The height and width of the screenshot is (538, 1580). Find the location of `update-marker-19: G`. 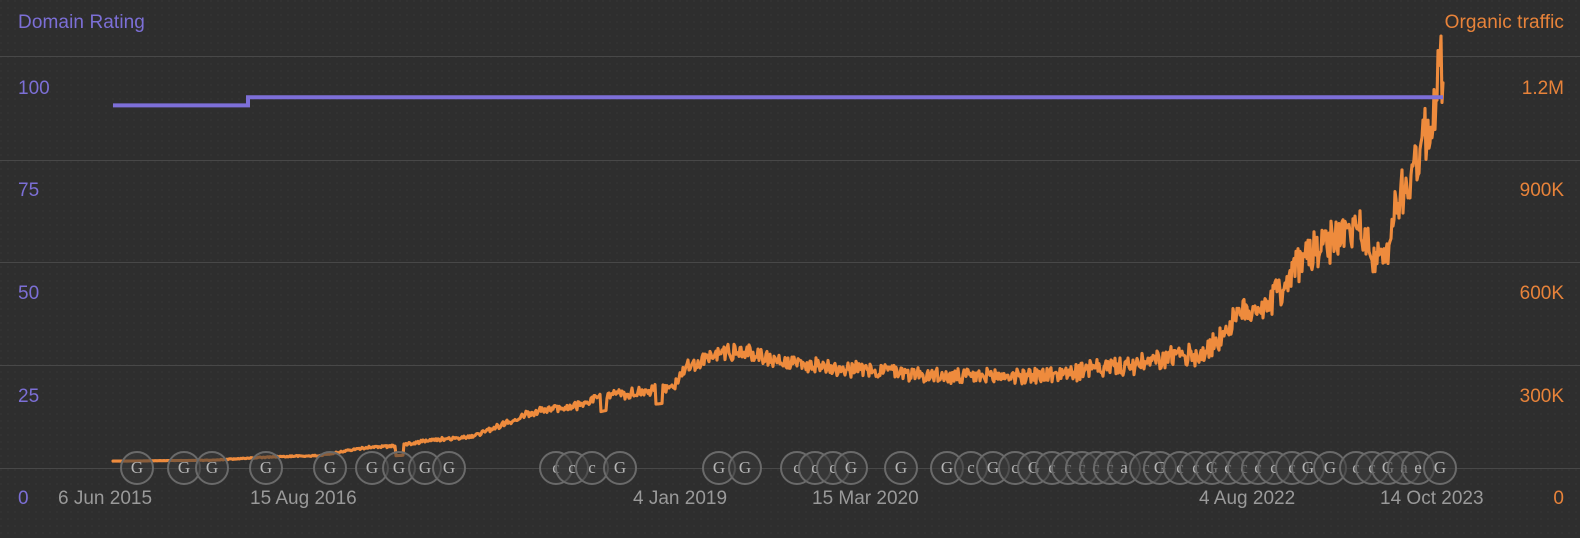

update-marker-19: G is located at coordinates (901, 468).